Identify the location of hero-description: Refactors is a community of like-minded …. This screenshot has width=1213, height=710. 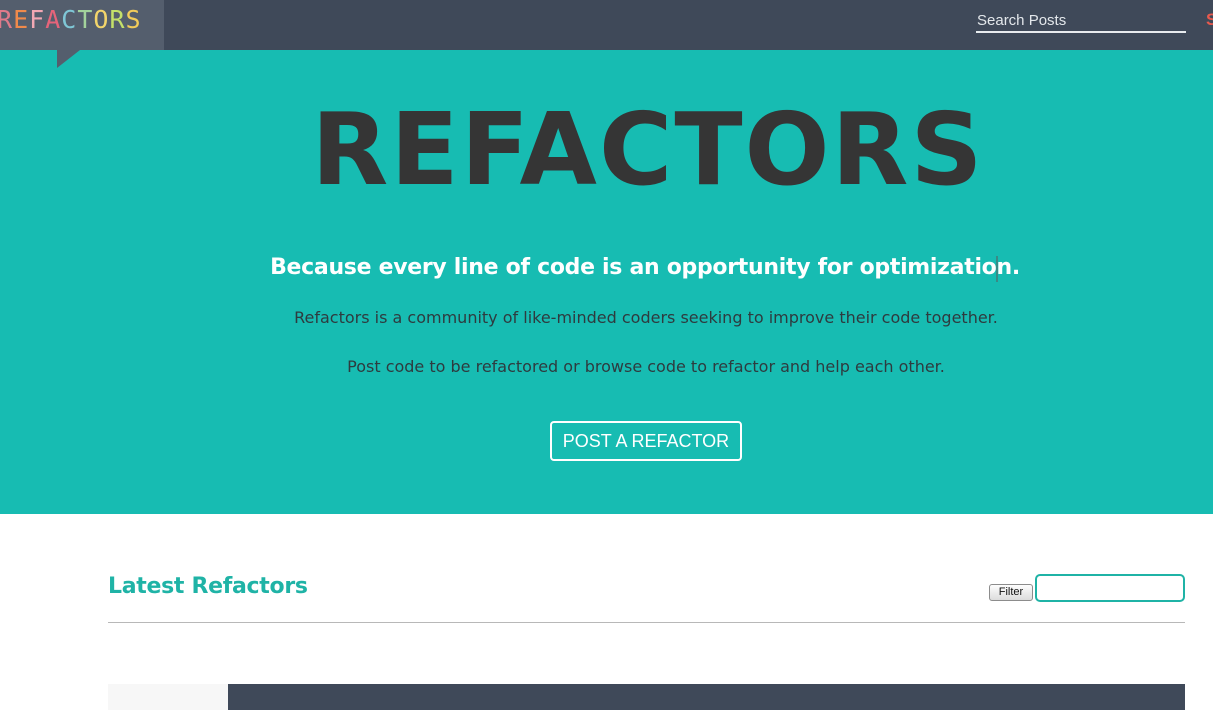
(646, 317).